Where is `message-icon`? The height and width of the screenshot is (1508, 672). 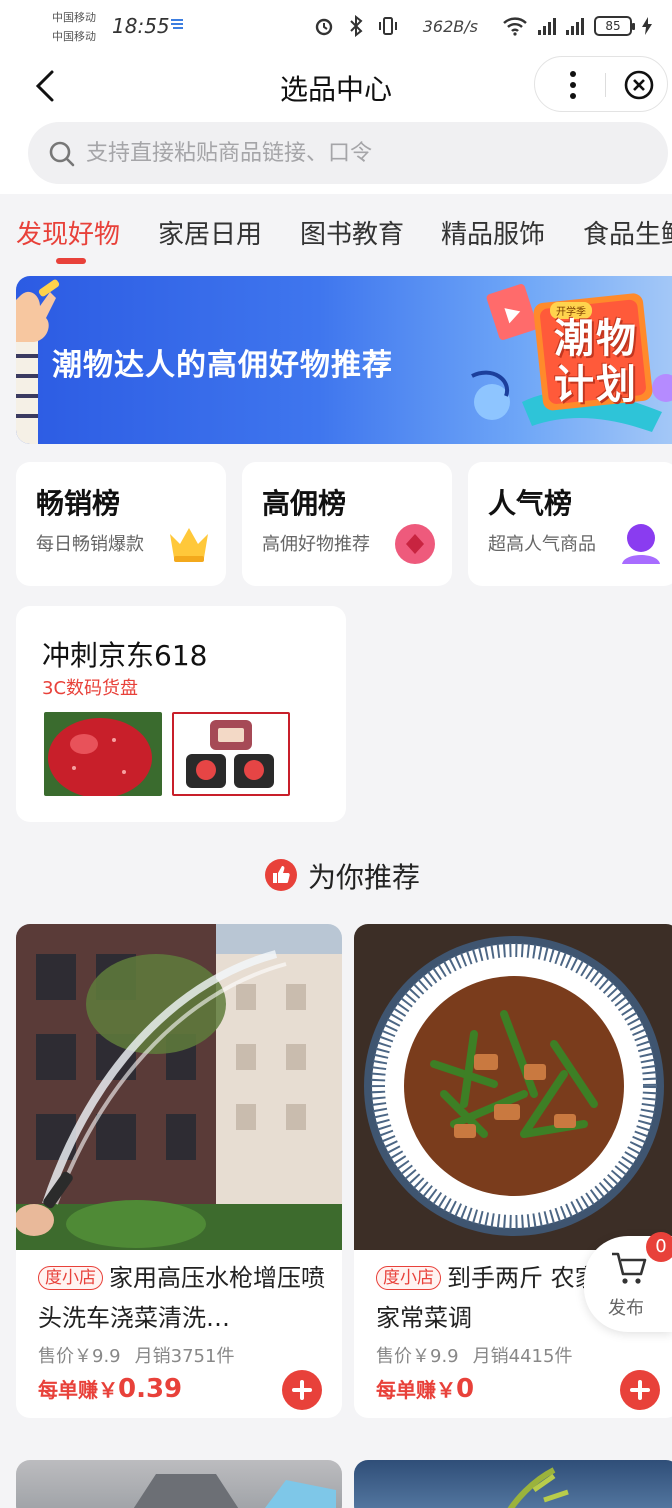
message-icon is located at coordinates (177, 24).